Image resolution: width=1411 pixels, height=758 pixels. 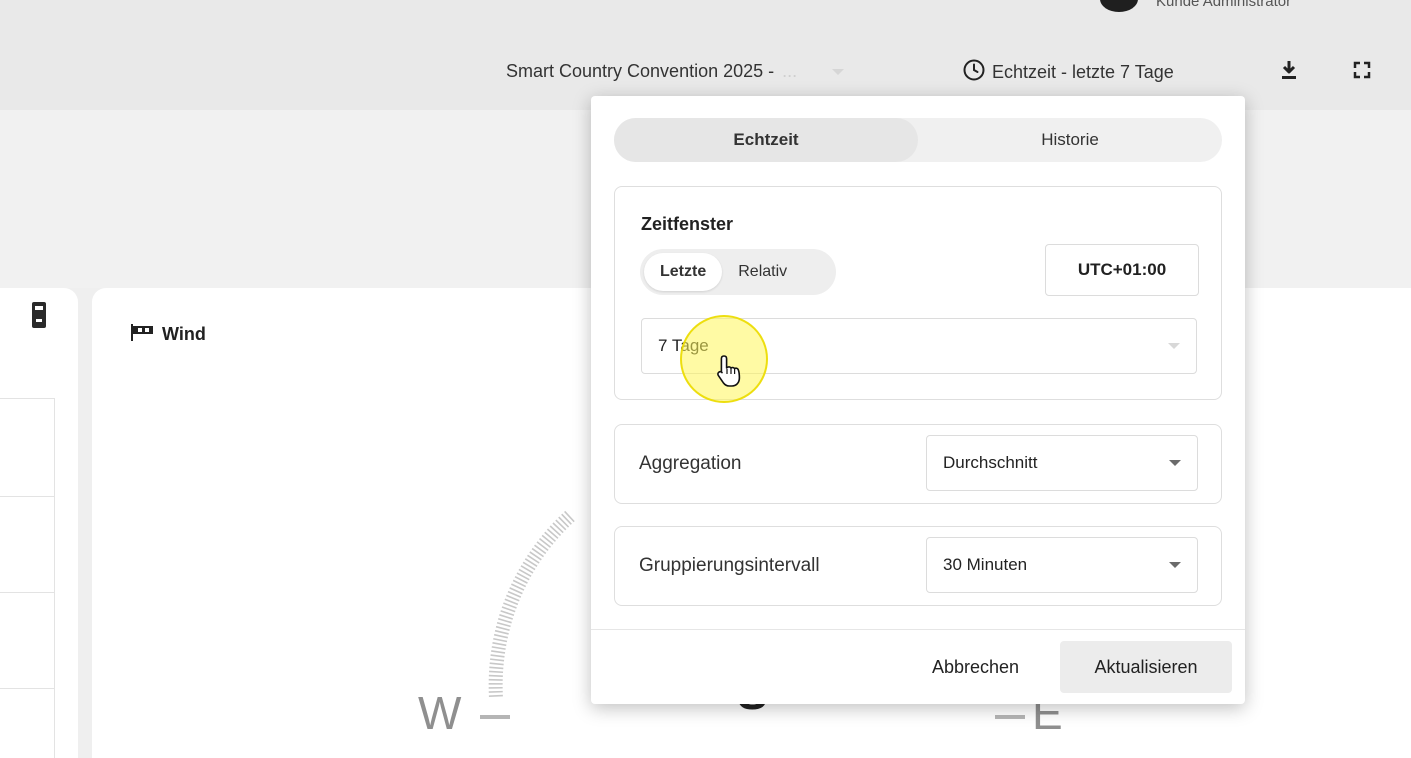 What do you see at coordinates (762, 272) in the screenshot?
I see `tab-relativ: Relativ` at bounding box center [762, 272].